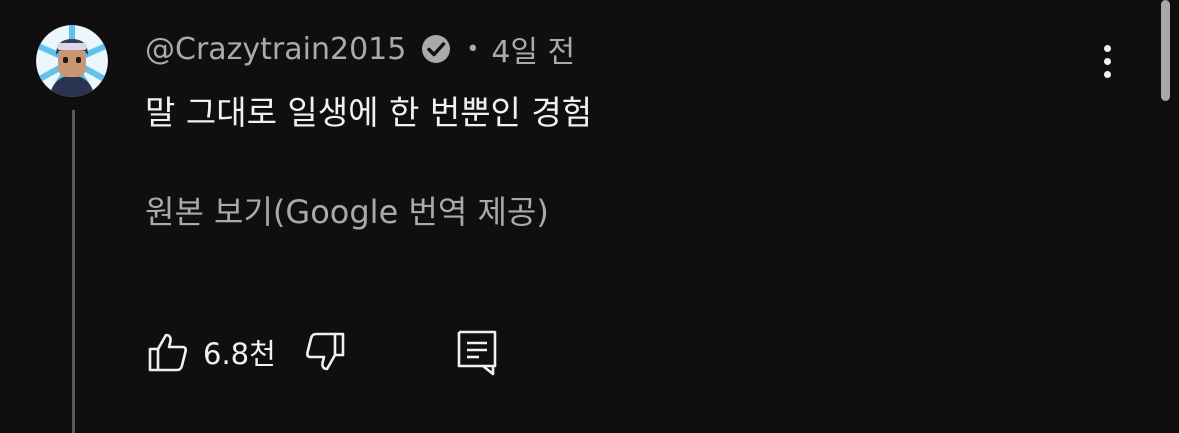  I want to click on author-name: @Crazytrain2015, so click(275, 49).